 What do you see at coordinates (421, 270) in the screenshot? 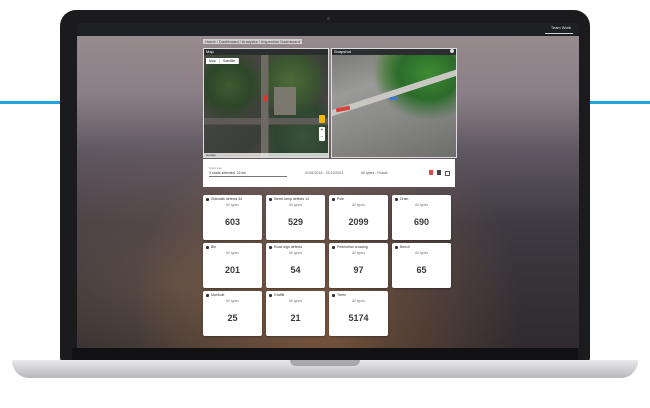
I see `stat-card-value: 65` at bounding box center [421, 270].